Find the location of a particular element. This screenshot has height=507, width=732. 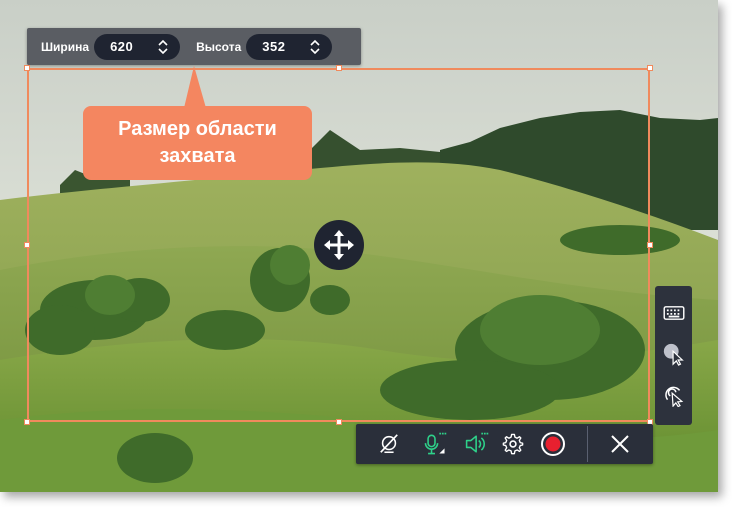

effects-side-panel is located at coordinates (673, 355).